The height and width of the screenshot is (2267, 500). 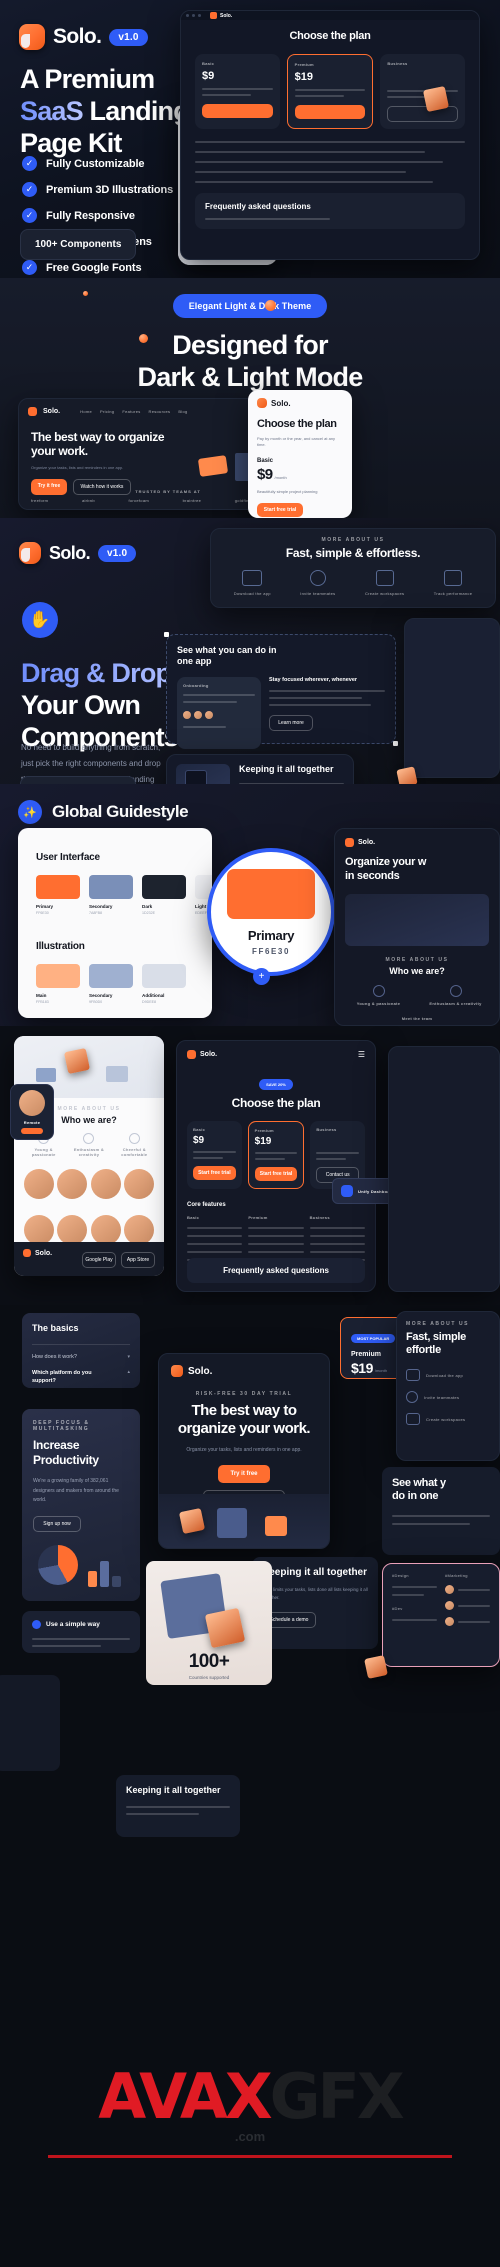 I want to click on magnifier-label: Primary, so click(x=271, y=935).